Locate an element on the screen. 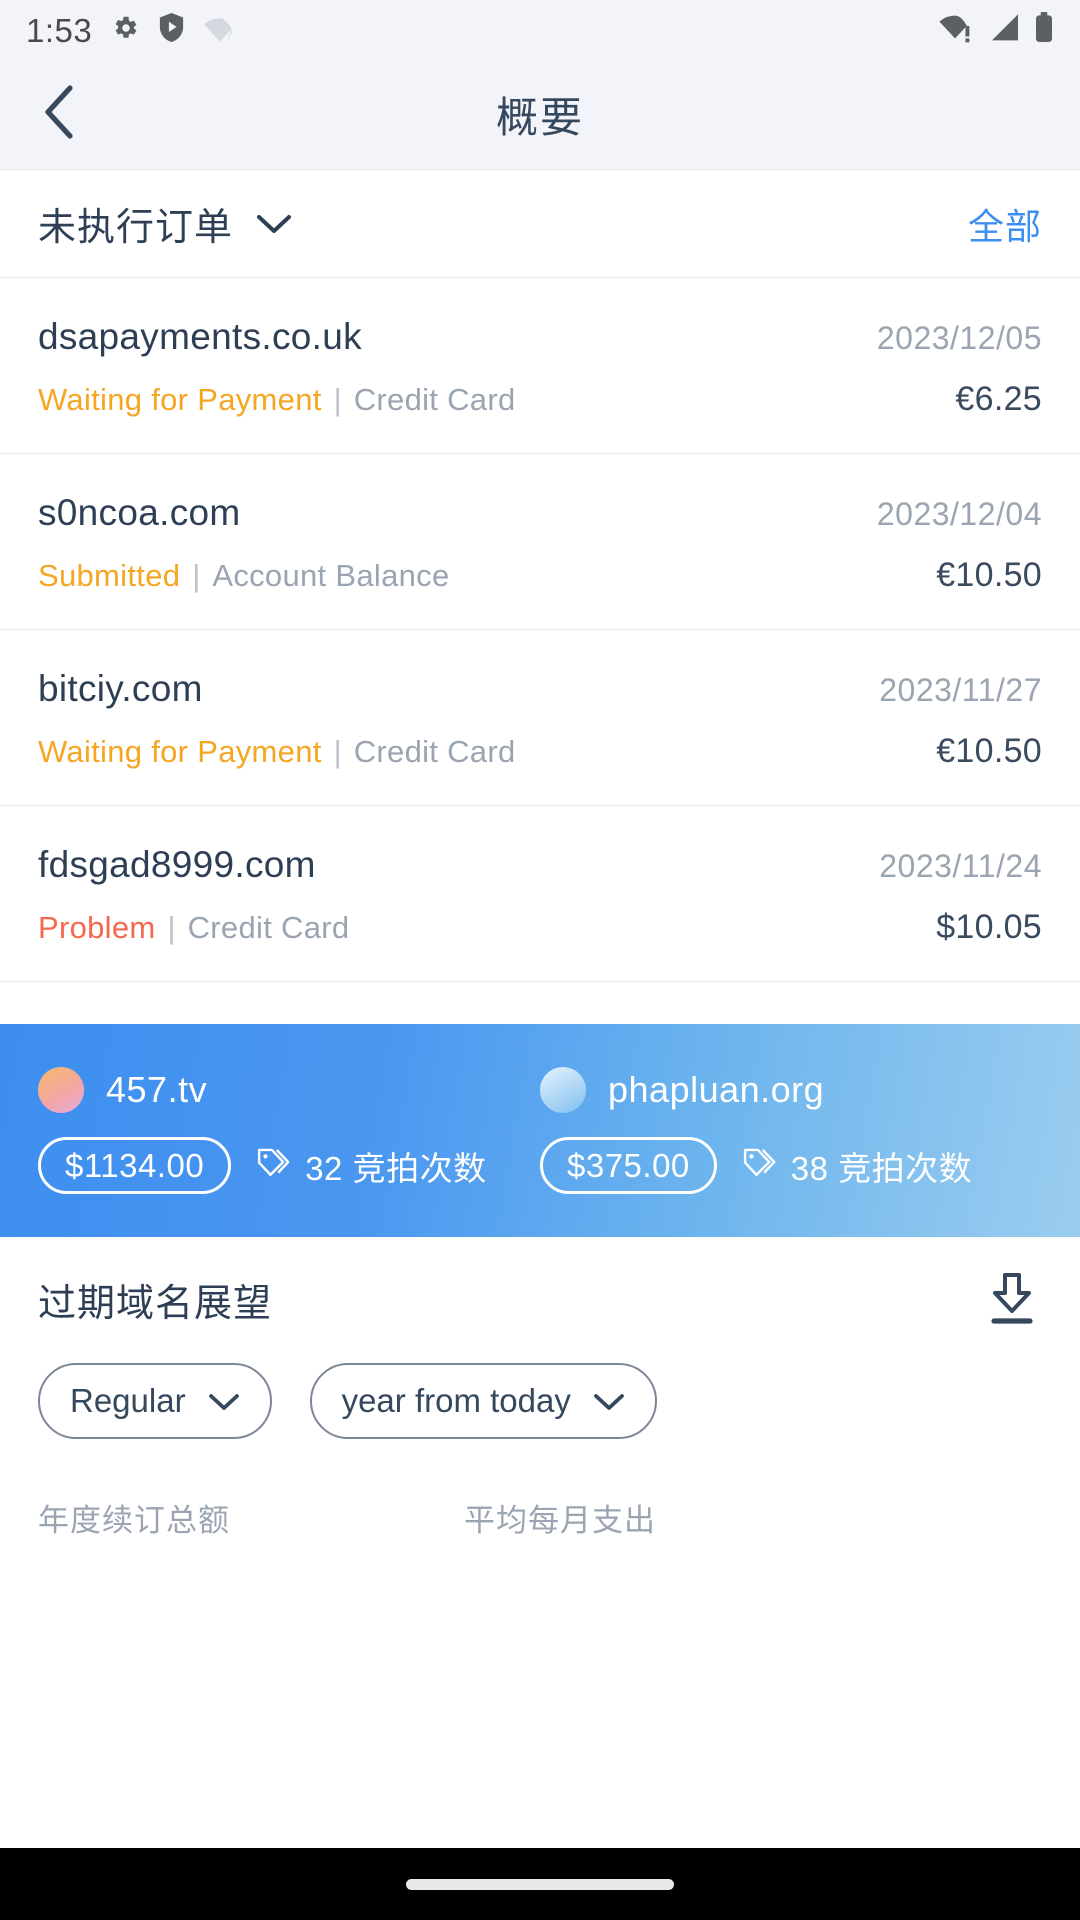 This screenshot has height=1920, width=1080. forecast-stat-labels: 年度续订总额 平均每月支出 is located at coordinates (540, 1517).